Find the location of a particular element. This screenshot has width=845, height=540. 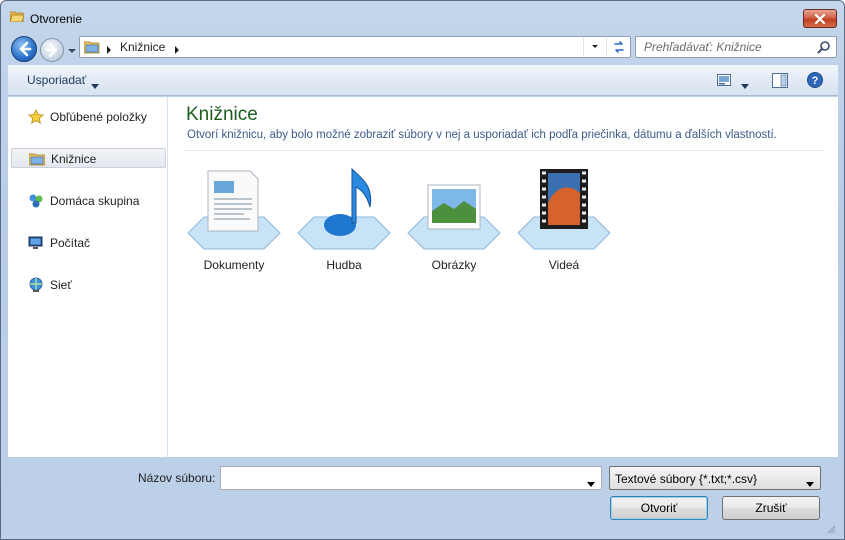

breadcrumb-libraries: Knižnice is located at coordinates (142, 47).